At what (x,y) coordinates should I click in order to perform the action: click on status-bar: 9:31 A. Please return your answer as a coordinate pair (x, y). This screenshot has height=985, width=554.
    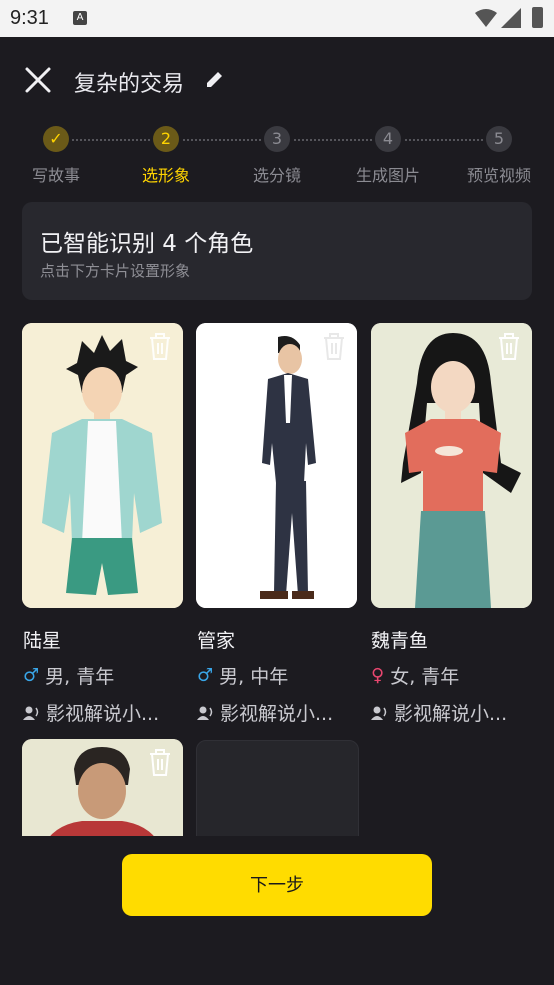
    Looking at the image, I should click on (277, 18).